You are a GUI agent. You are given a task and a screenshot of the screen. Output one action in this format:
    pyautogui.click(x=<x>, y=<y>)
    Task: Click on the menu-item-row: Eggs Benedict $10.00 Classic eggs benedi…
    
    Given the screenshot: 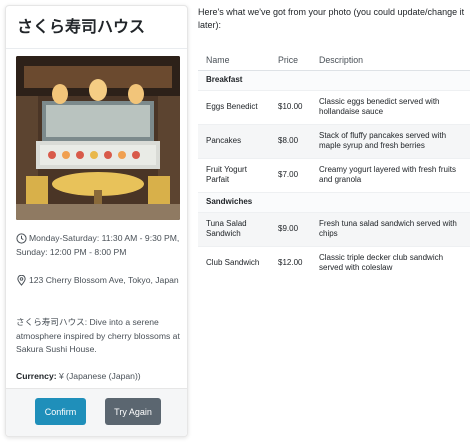 What is the action you would take?
    pyautogui.click(x=334, y=106)
    